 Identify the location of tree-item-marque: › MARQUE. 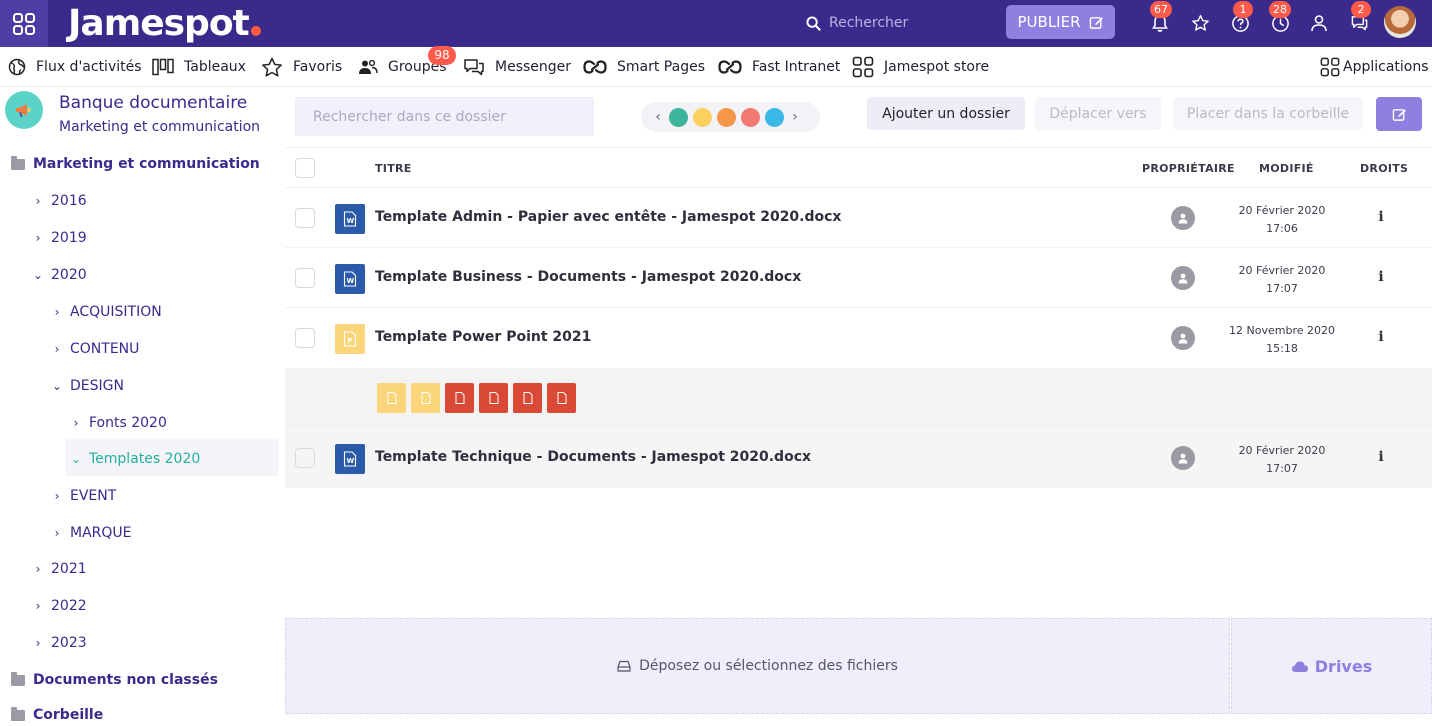
(92, 533).